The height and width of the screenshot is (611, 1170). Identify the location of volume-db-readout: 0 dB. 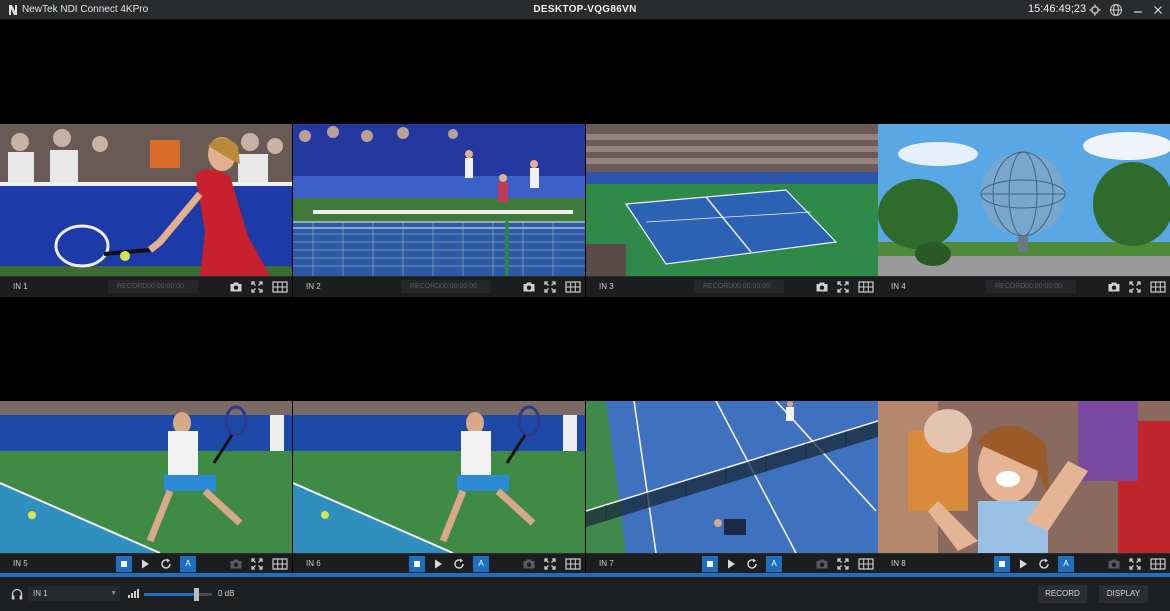
(226, 593).